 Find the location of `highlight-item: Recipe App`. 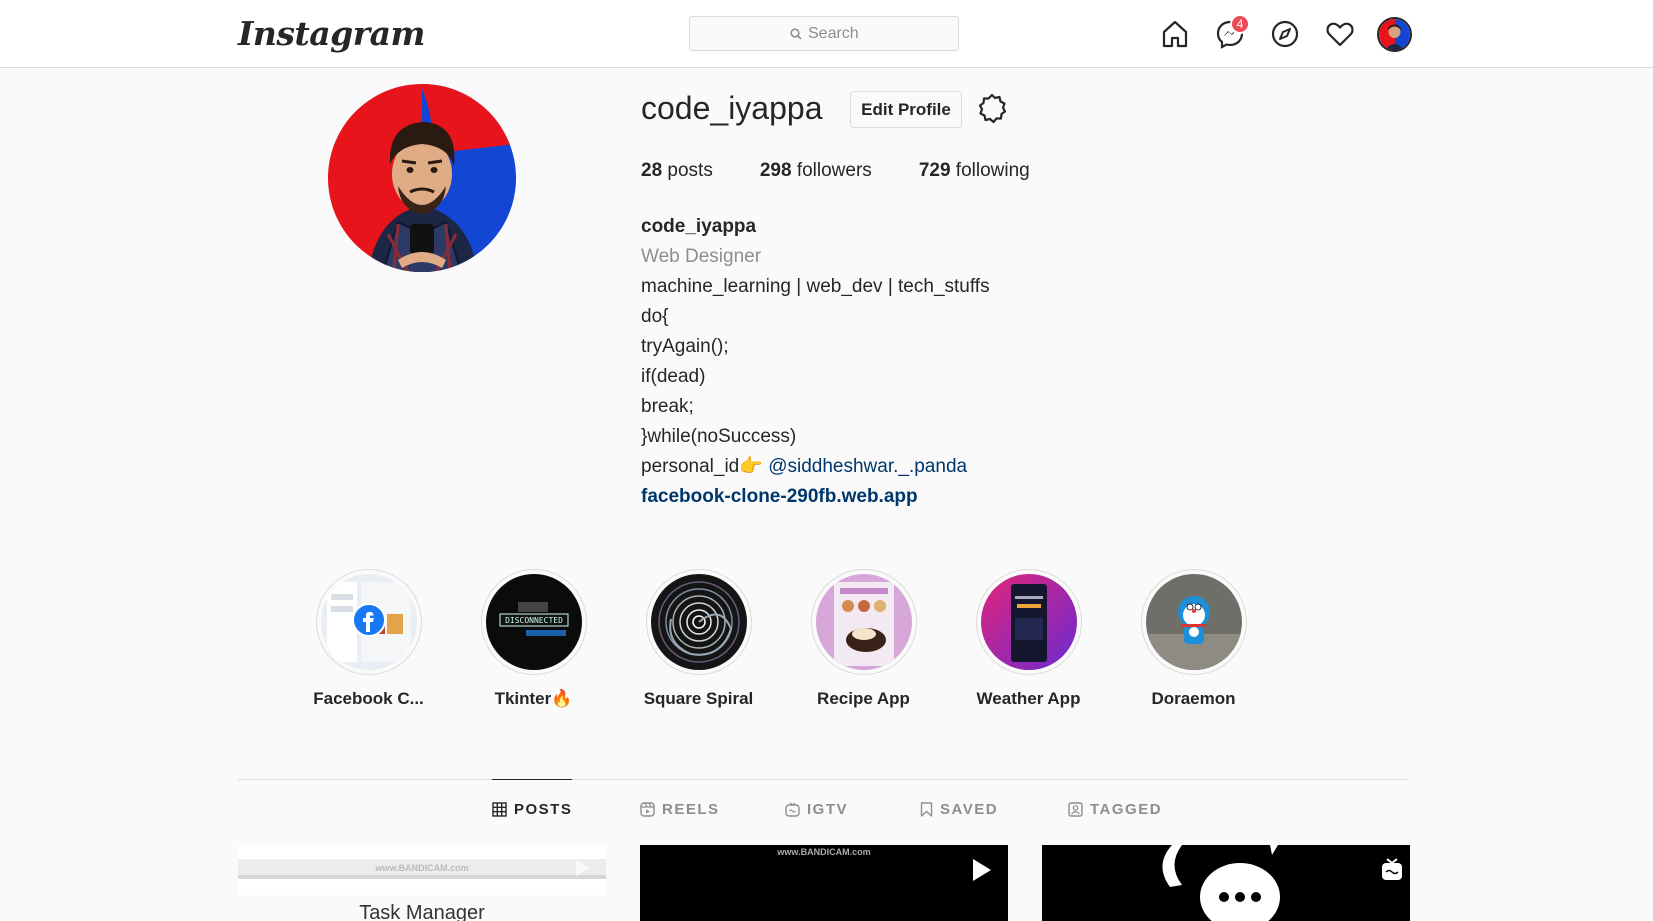

highlight-item: Recipe App is located at coordinates (863, 639).